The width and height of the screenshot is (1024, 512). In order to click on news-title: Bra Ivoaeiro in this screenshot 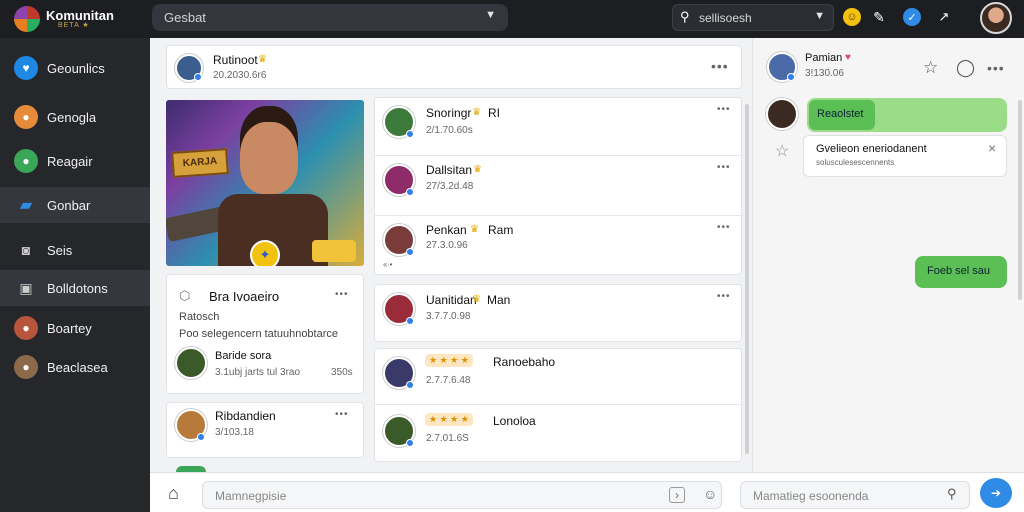, I will do `click(244, 296)`.